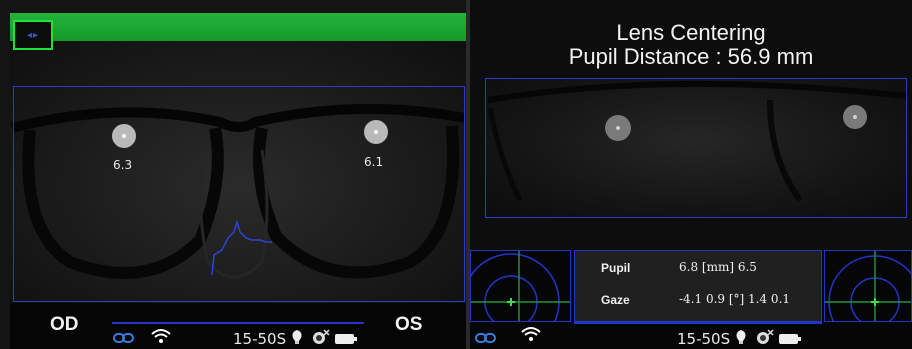 This screenshot has height=349, width=912. What do you see at coordinates (698, 323) in the screenshot?
I see `right-status-divider` at bounding box center [698, 323].